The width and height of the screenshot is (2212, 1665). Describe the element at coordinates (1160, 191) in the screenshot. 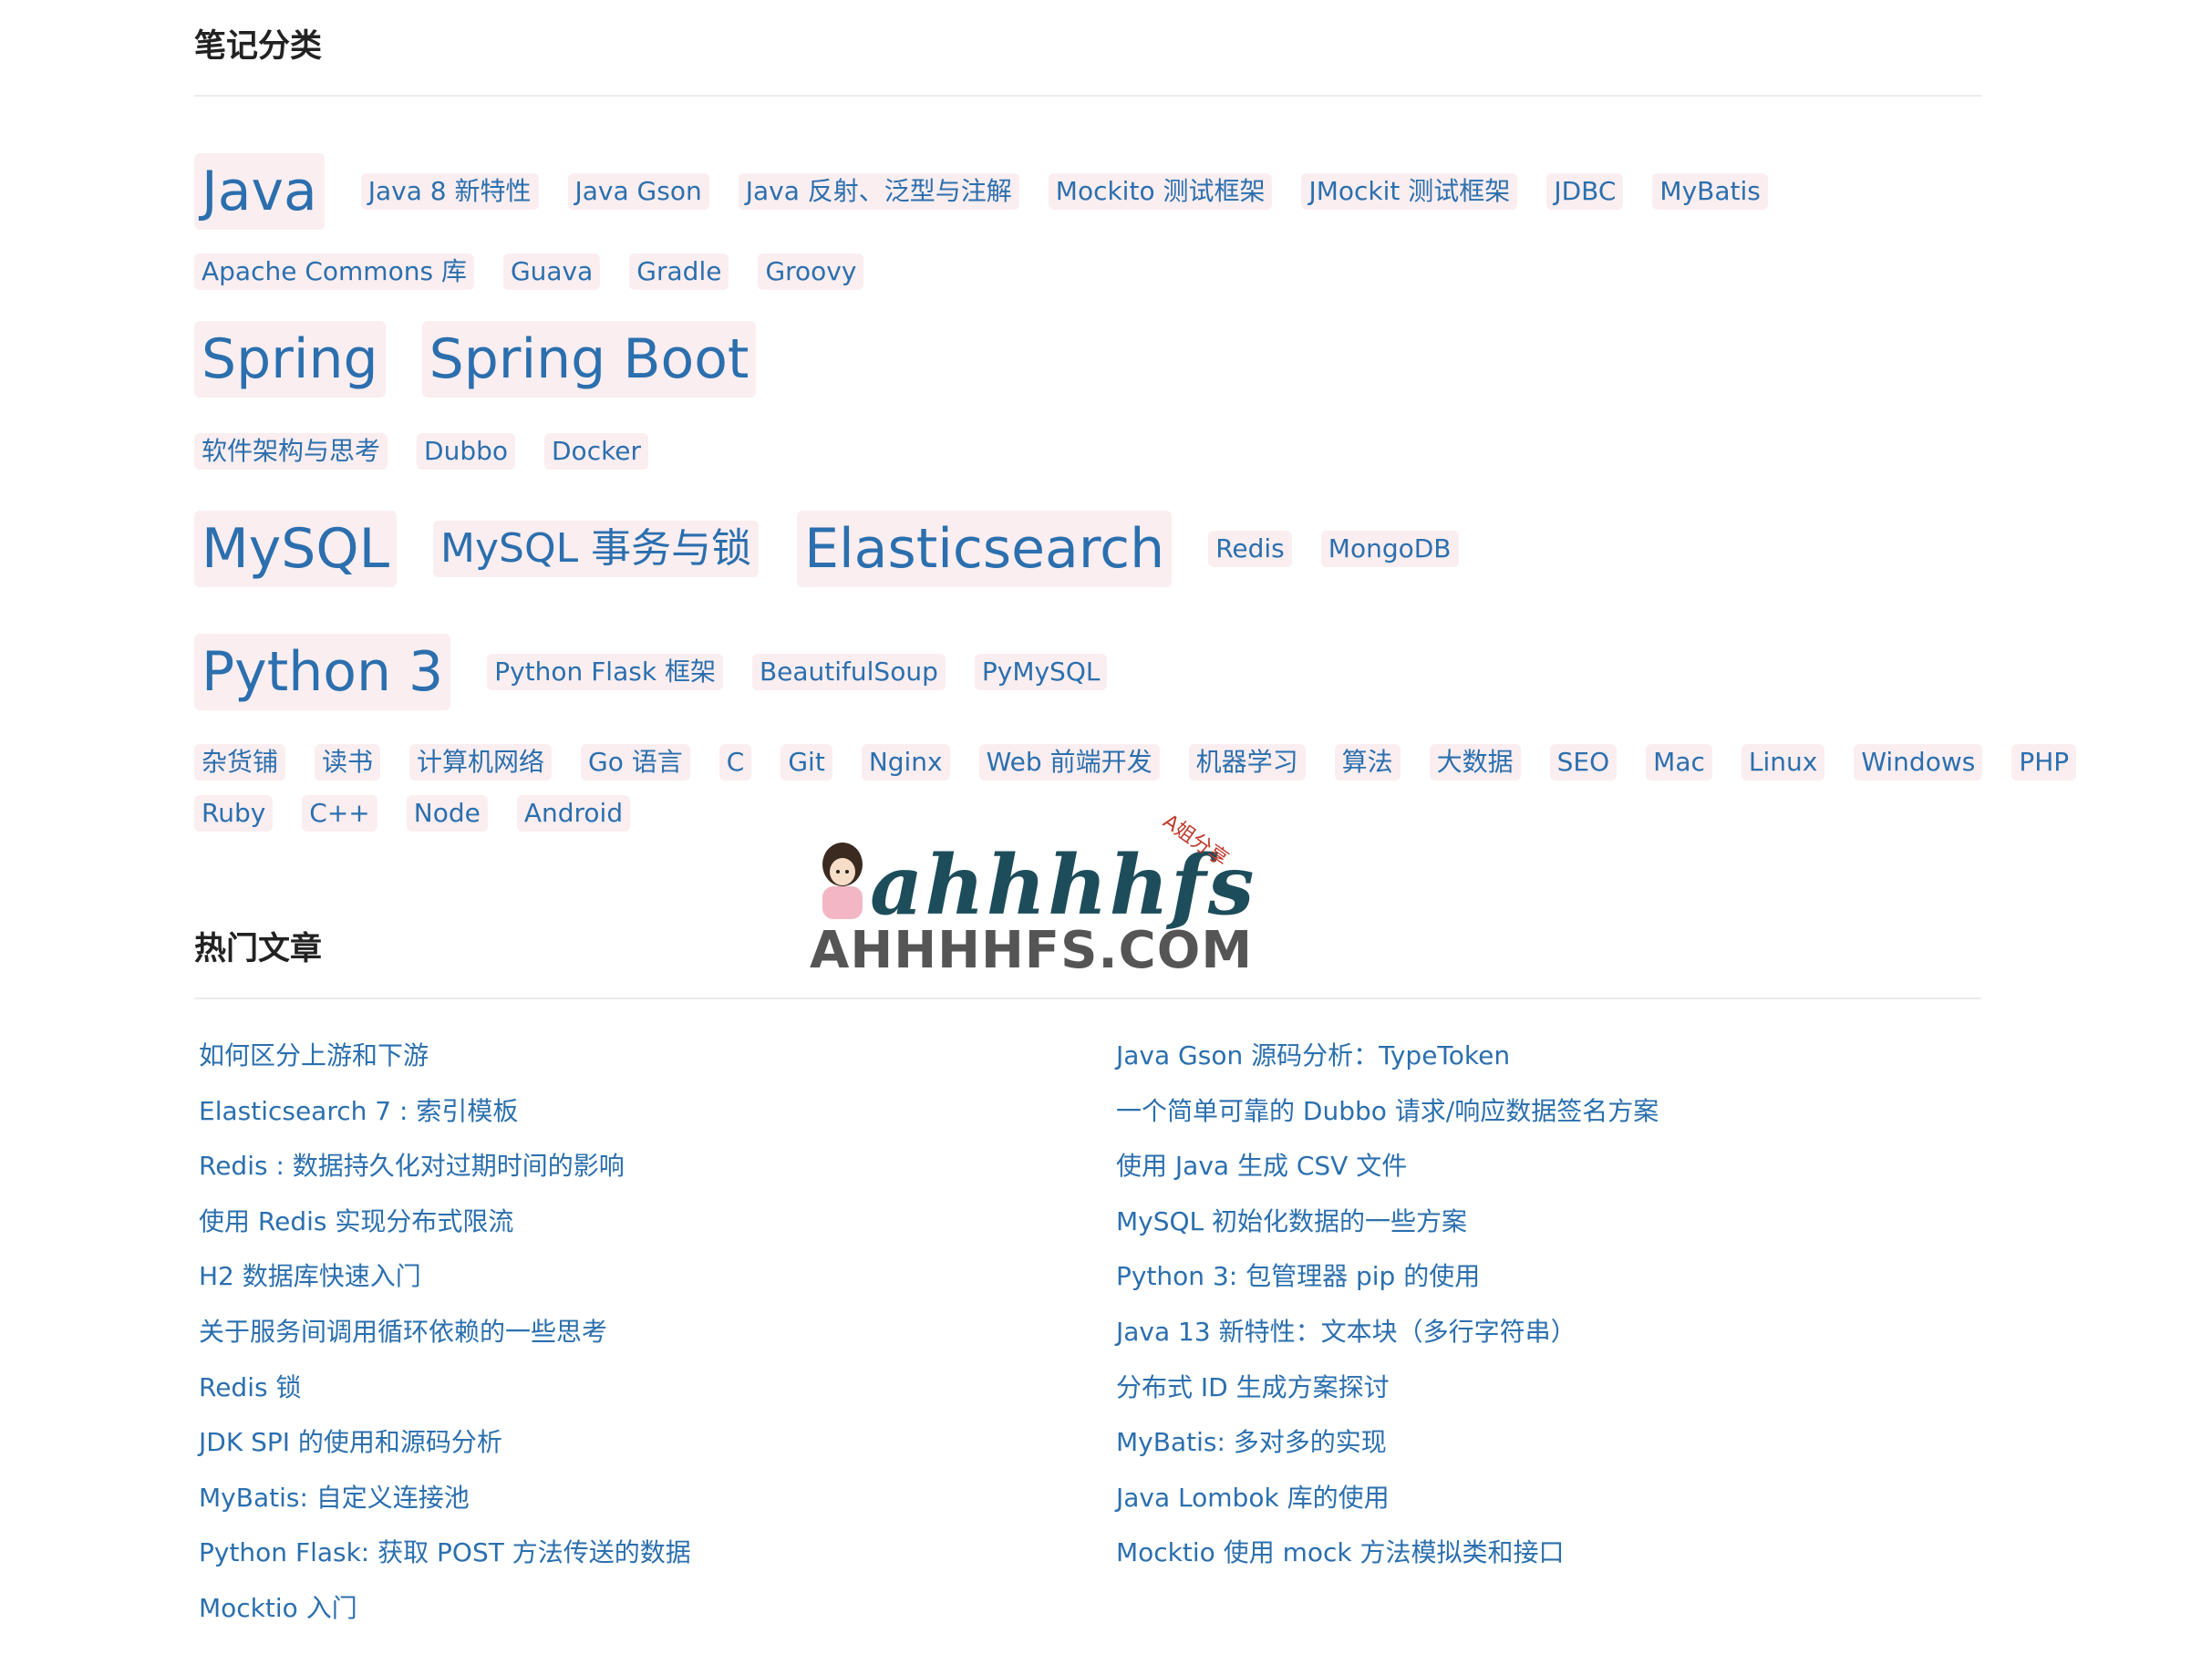

I see `category-tag: Mockito 测试框架` at that location.